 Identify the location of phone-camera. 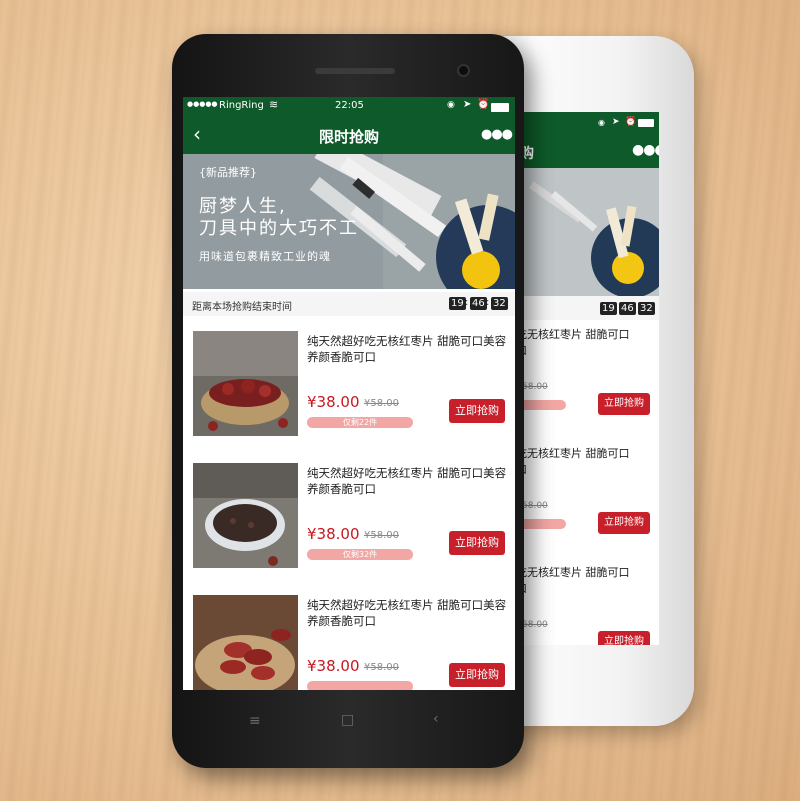
(463, 70).